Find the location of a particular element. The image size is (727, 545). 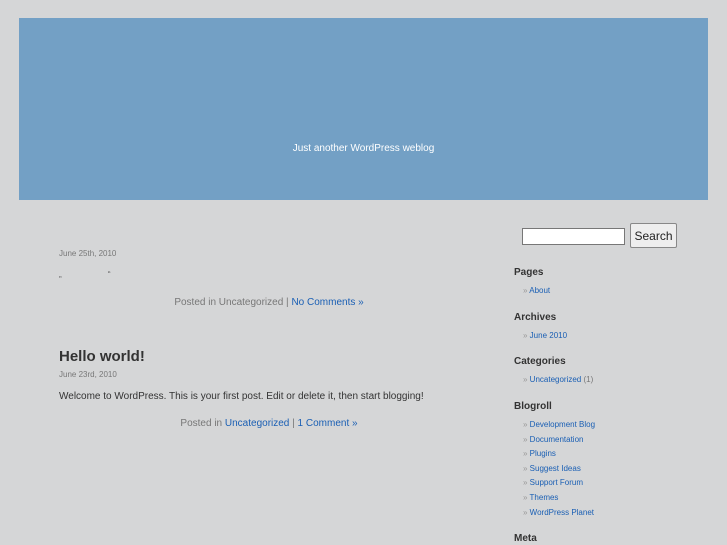

sidebar-link: WordPress Planet is located at coordinates (562, 512).